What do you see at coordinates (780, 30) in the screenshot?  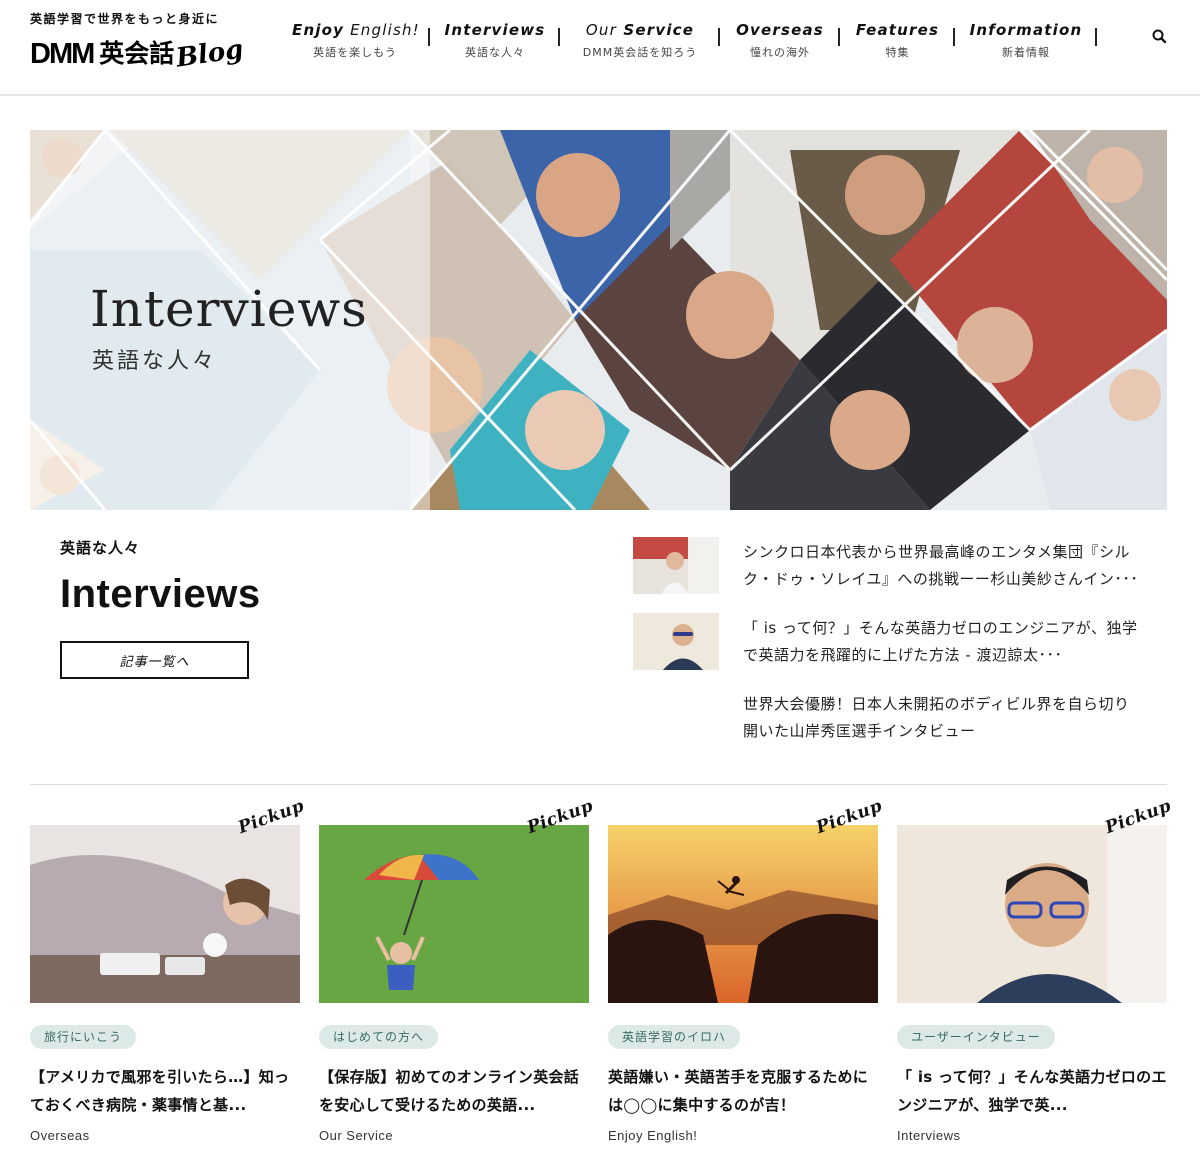 I see `nav-label-en: Overseas` at bounding box center [780, 30].